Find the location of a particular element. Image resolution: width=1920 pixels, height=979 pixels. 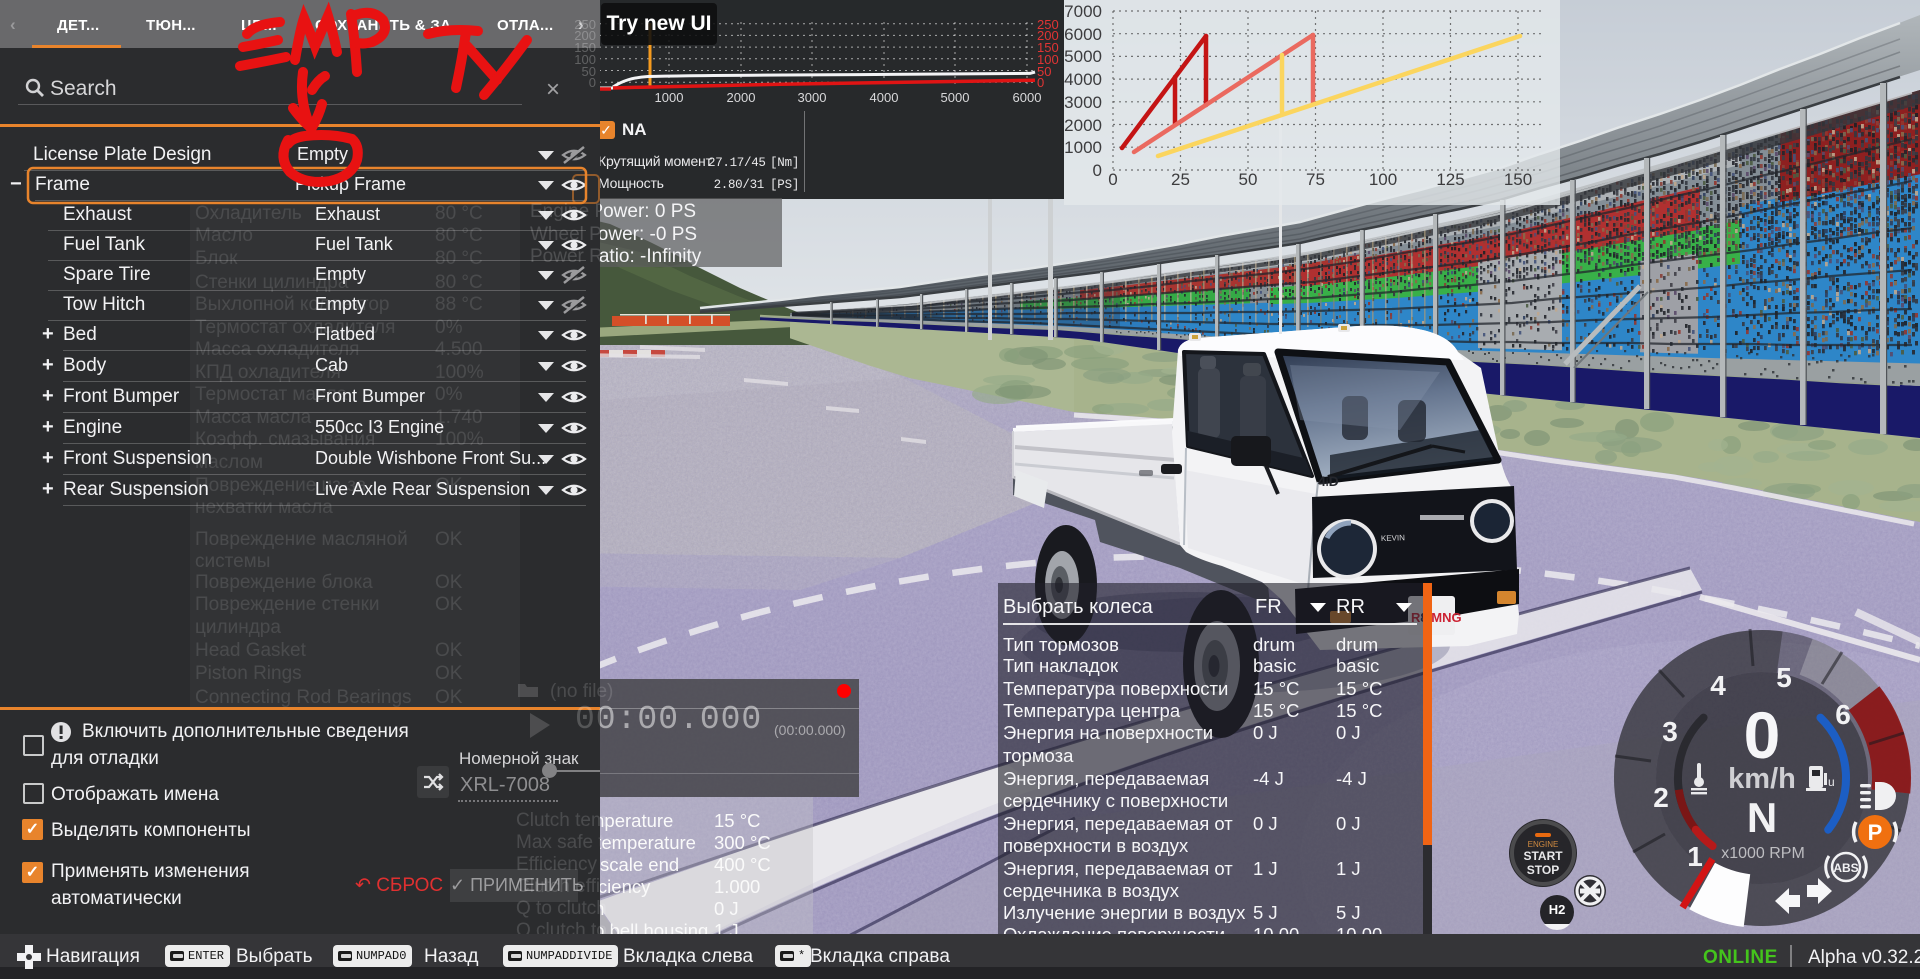

svg-text: u is located at coordinates (1831, 782).